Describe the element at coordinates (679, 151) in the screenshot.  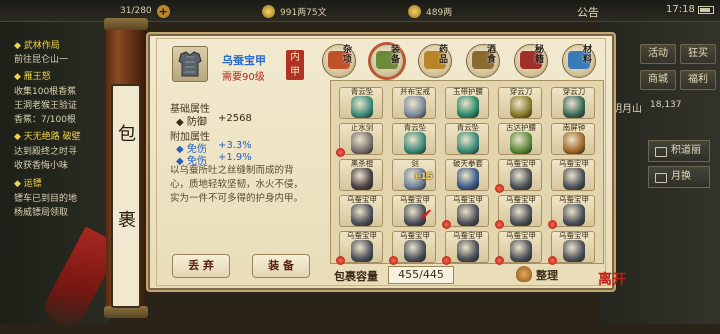
I see `side-tab-1: 积道丽` at that location.